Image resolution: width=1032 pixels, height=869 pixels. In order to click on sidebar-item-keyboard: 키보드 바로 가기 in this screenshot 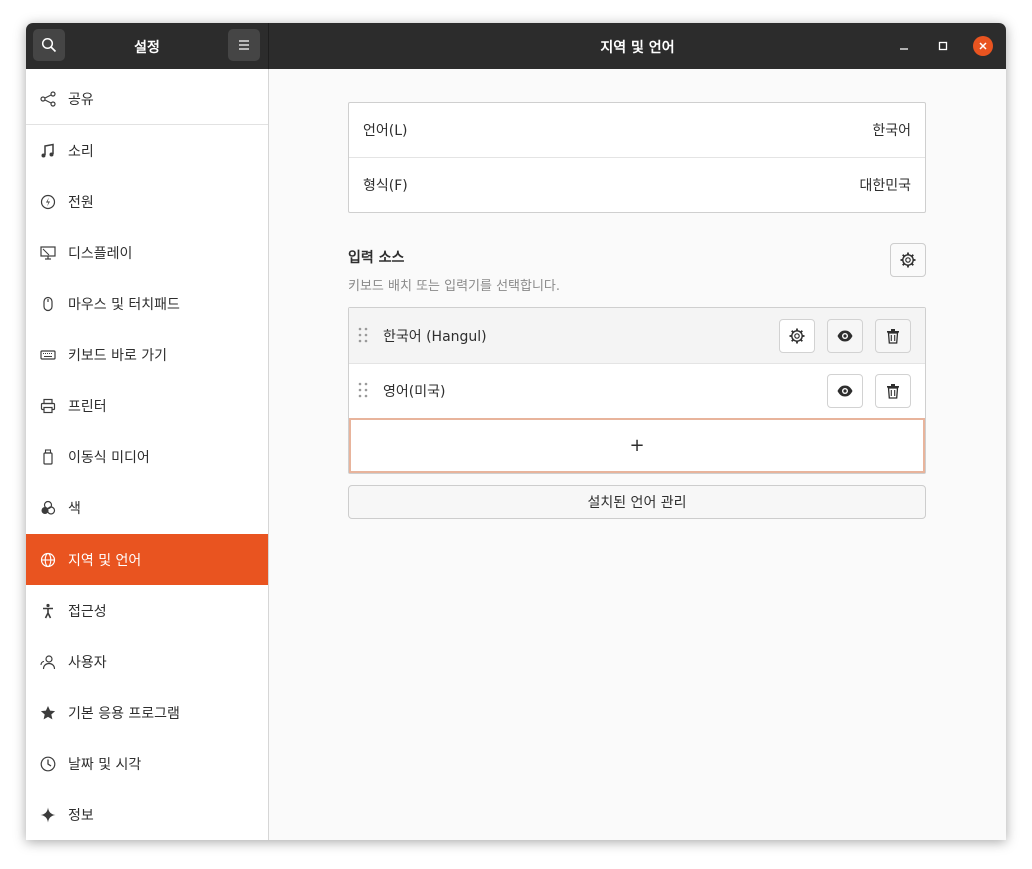, I will do `click(147, 354)`.